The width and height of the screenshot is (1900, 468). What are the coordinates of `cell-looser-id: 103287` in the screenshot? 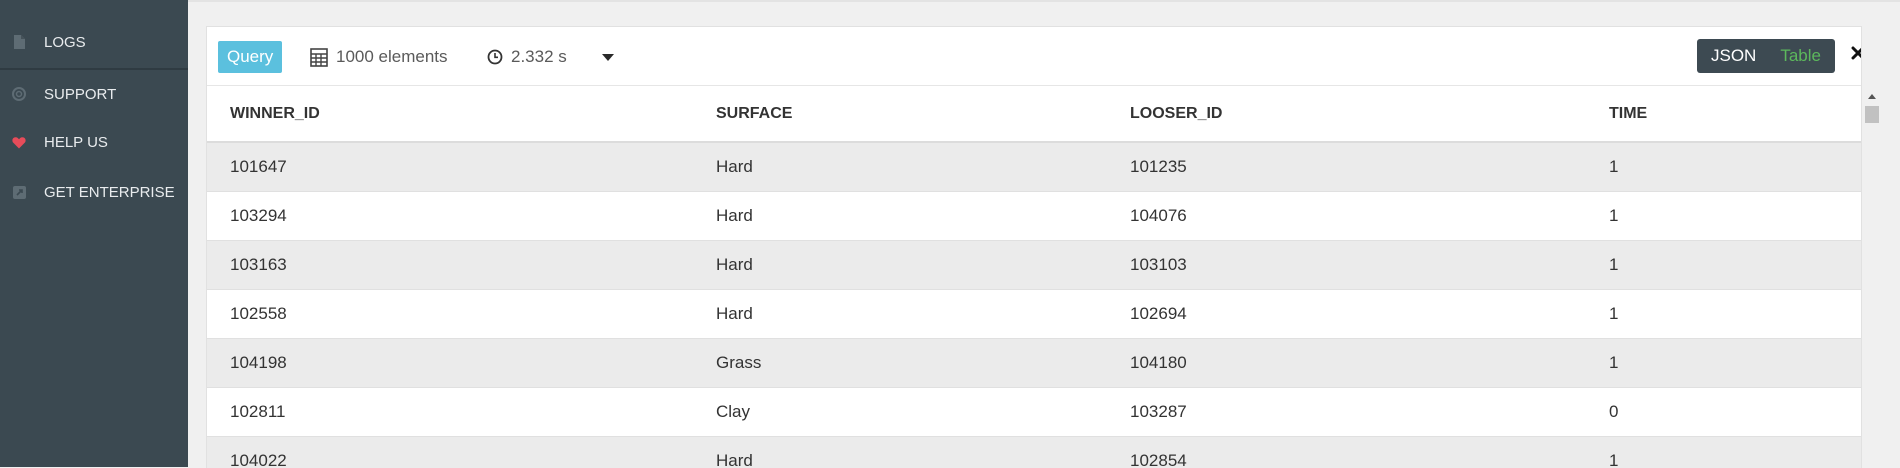 It's located at (1158, 411).